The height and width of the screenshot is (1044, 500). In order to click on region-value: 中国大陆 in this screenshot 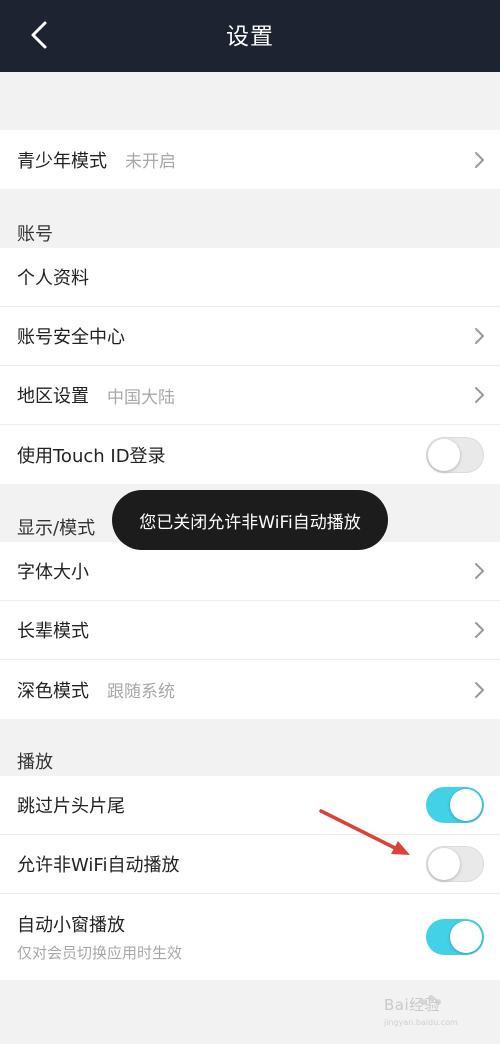, I will do `click(141, 397)`.